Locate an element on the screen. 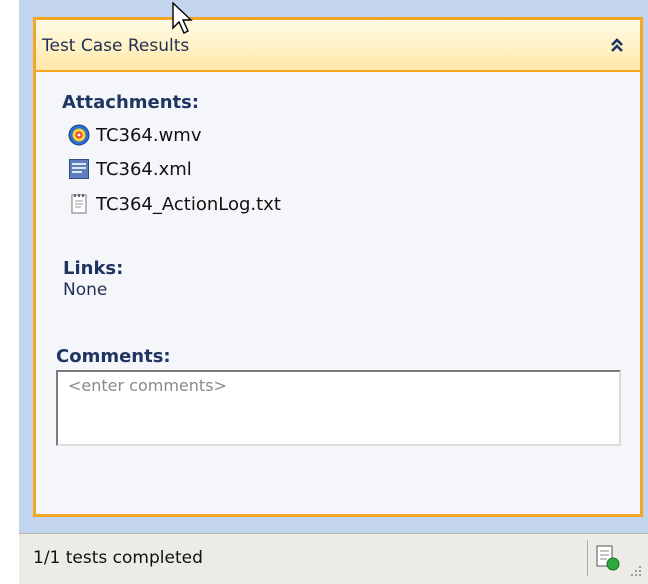 This screenshot has width=648, height=584. status-bar: 1/1 tests completed is located at coordinates (333, 558).